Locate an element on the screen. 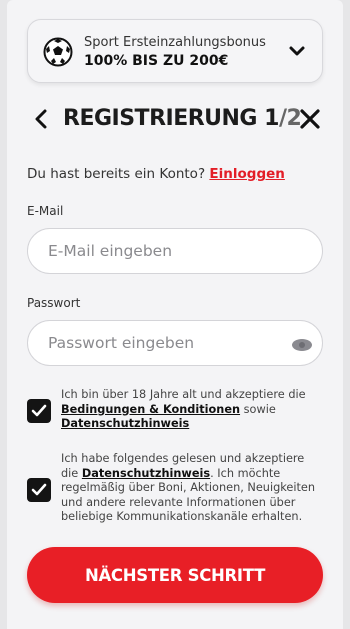 The image size is (350, 629). consent-terms-checkbox is located at coordinates (39, 411).